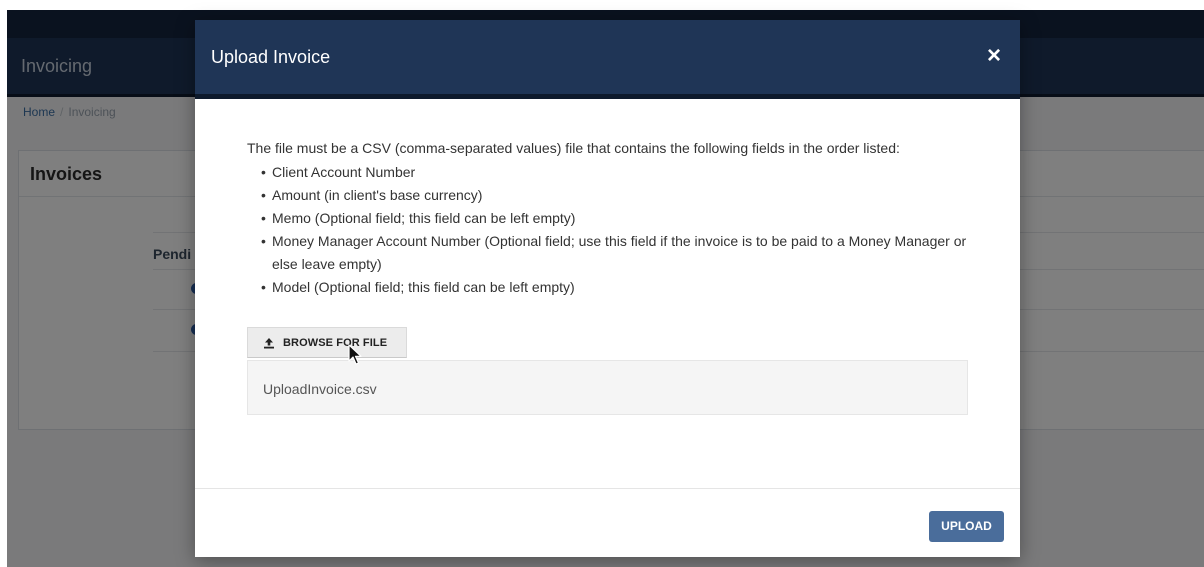  What do you see at coordinates (269, 343) in the screenshot?
I see `upload-icon` at bounding box center [269, 343].